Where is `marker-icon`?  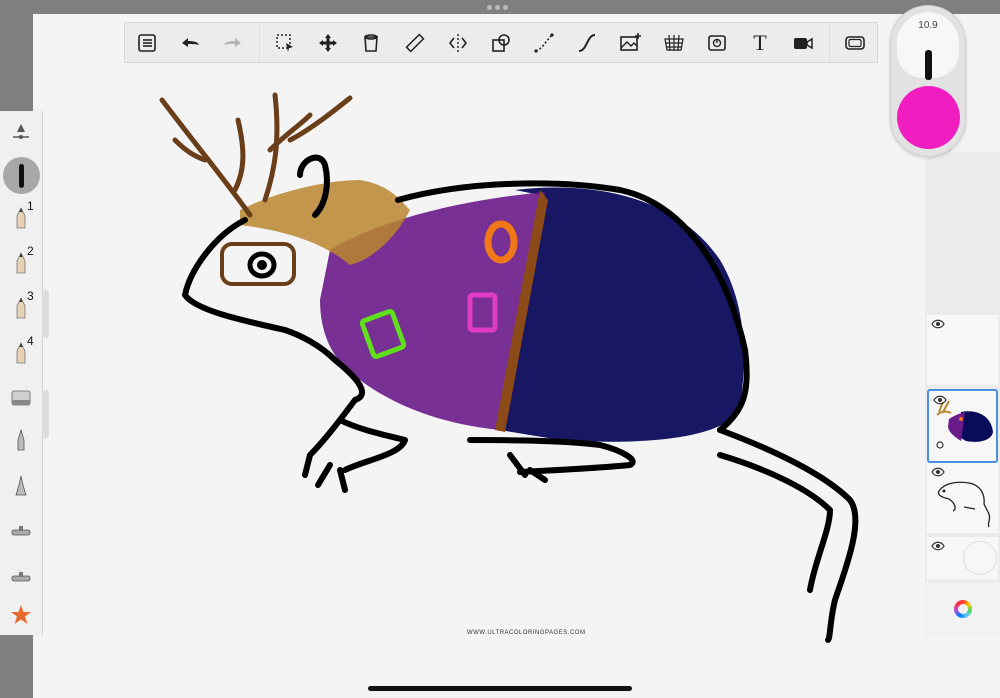 marker-icon is located at coordinates (21, 486).